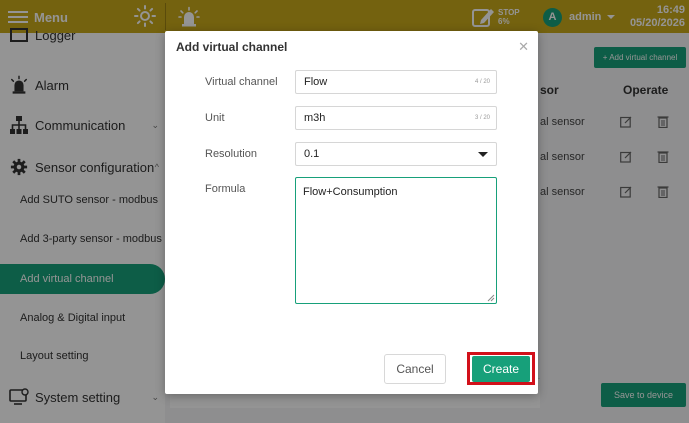  What do you see at coordinates (312, 154) in the screenshot?
I see `resolution-value: 0.1` at bounding box center [312, 154].